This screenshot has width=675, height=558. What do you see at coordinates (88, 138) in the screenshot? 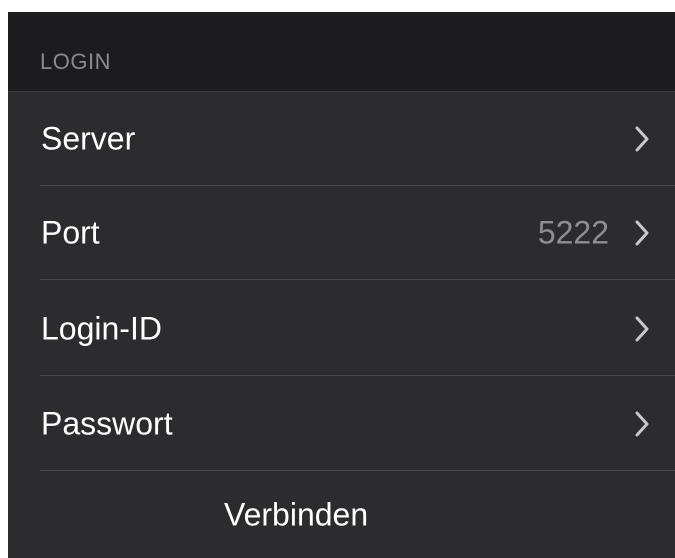
I see `row-server-label: Server` at bounding box center [88, 138].